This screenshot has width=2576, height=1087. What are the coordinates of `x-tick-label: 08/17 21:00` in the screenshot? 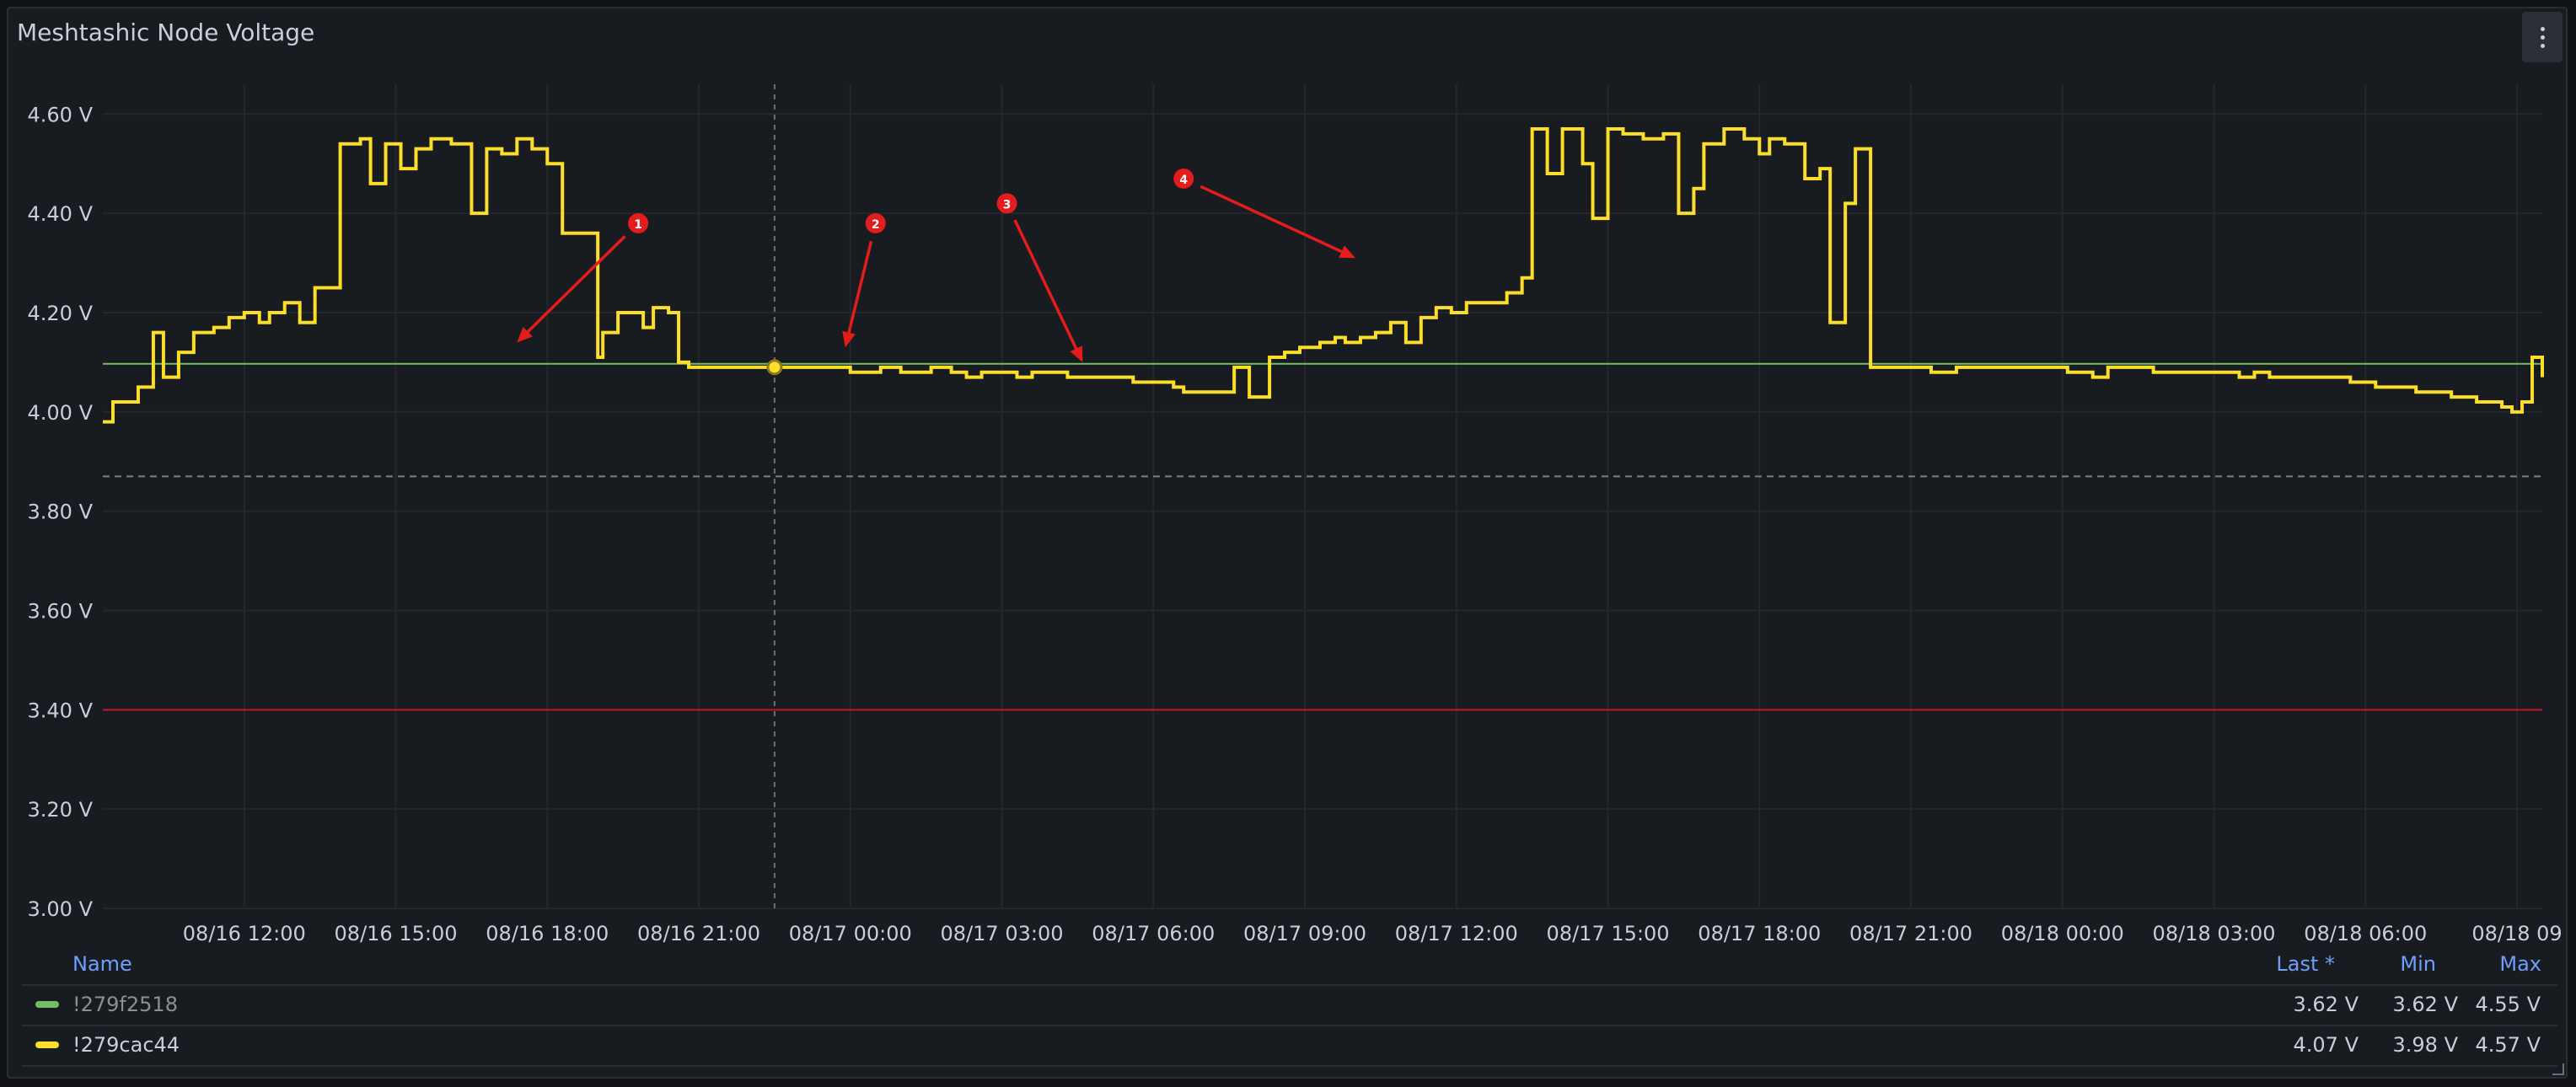 It's located at (1910, 933).